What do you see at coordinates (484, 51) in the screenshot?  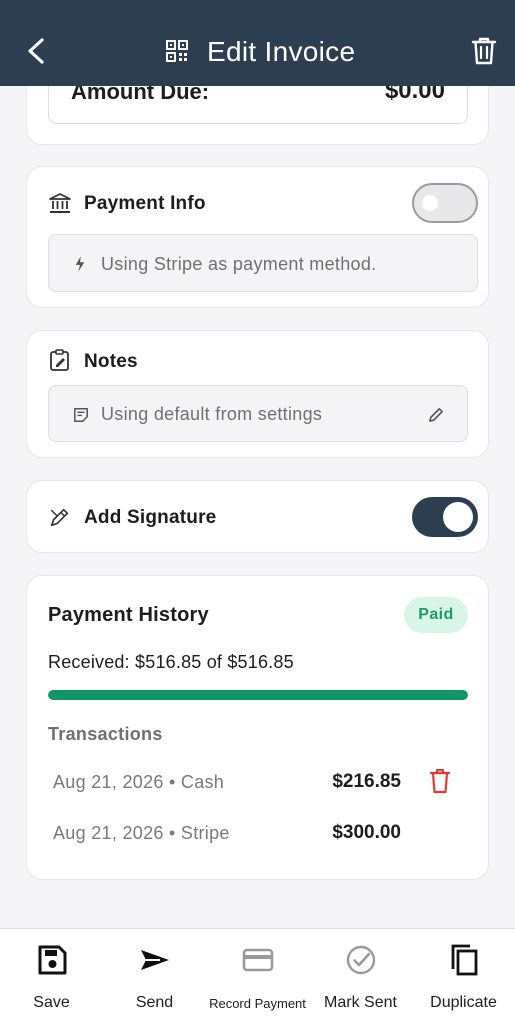 I see `delete-invoice-icon` at bounding box center [484, 51].